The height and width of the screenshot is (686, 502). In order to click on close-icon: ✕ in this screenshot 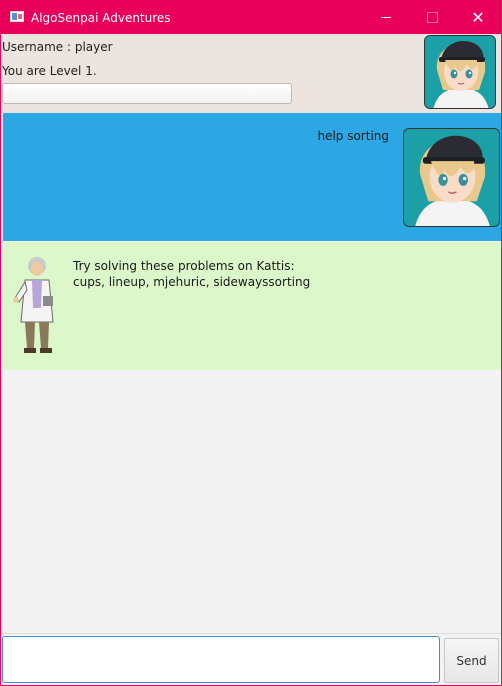, I will do `click(478, 17)`.